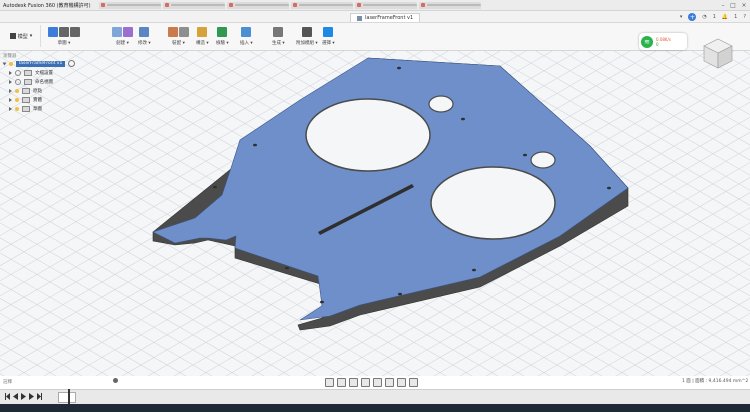 The height and width of the screenshot is (412, 750). What do you see at coordinates (246, 32) in the screenshot?
I see `image-insert-icon` at bounding box center [246, 32].